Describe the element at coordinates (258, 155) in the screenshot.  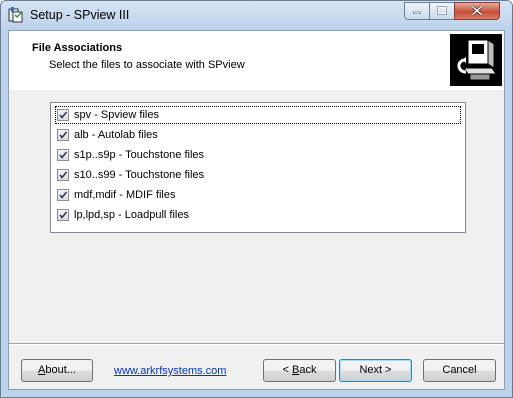
I see `association-item-s1p: s1p..s9p - Touchstone files` at that location.